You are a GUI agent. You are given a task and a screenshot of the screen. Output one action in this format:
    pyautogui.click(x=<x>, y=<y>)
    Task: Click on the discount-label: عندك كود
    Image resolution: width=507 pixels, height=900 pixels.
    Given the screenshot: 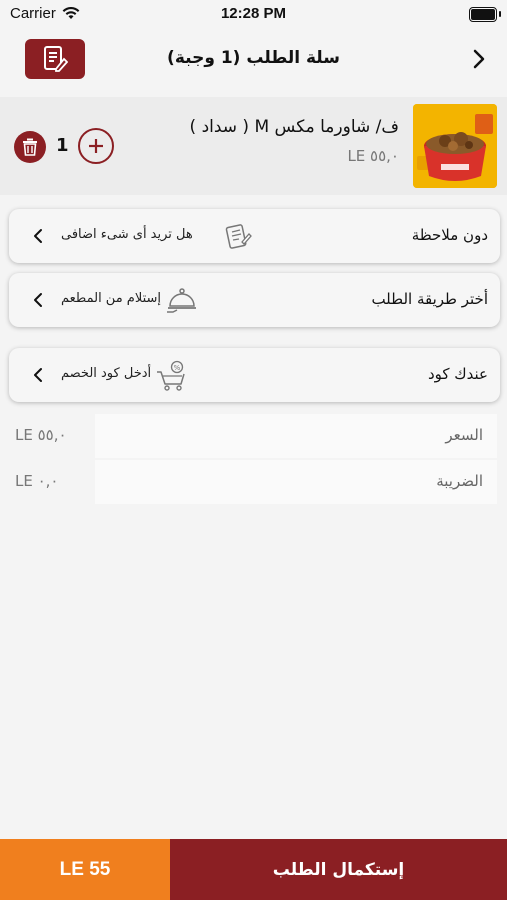 What is the action you would take?
    pyautogui.click(x=457, y=374)
    